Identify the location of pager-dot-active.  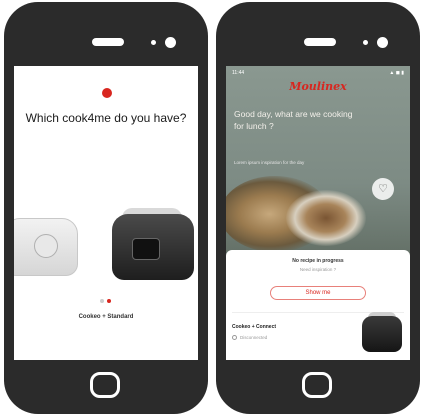
(109, 301).